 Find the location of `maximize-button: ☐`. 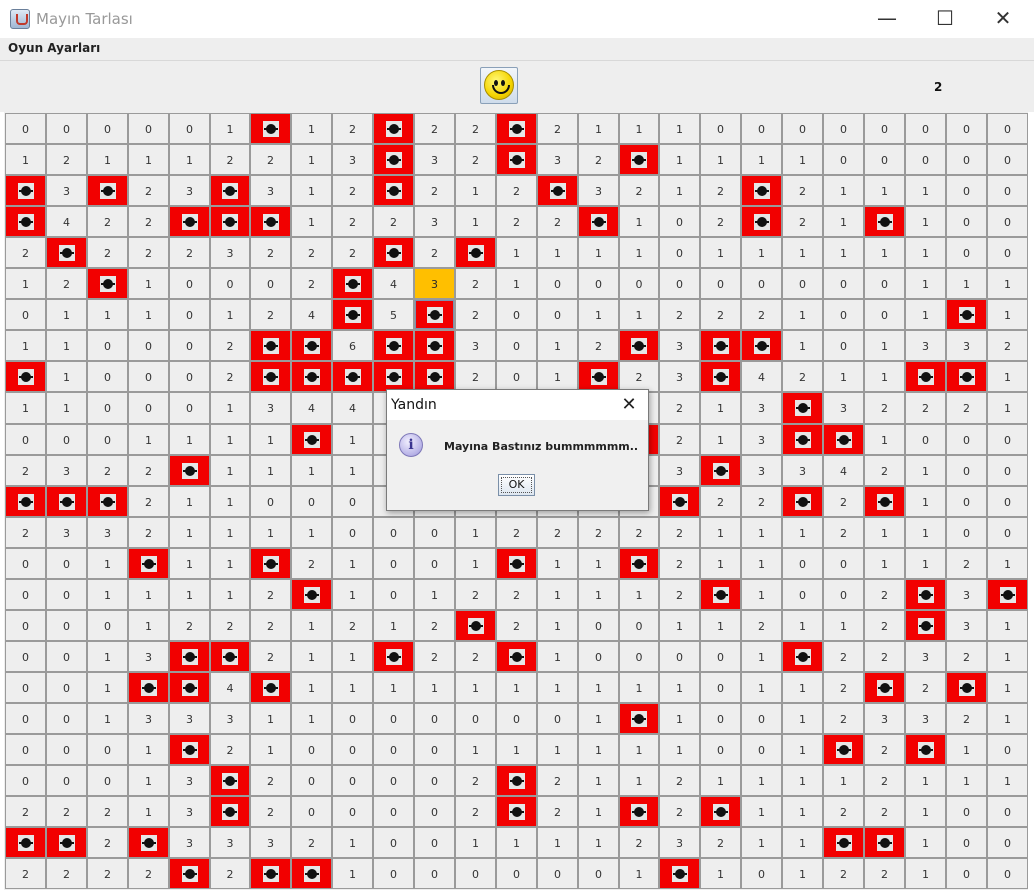

maximize-button: ☐ is located at coordinates (945, 19).